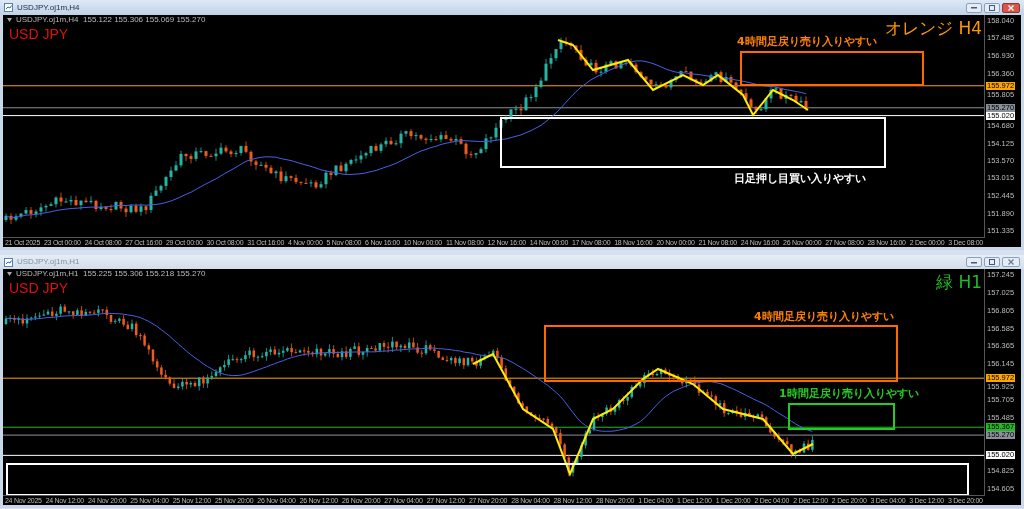 The width and height of the screenshot is (1024, 509). What do you see at coordinates (111, 274) in the screenshot?
I see `chart-info: USDJPY.oj1m,H1 155.225 155.306 155.218 155.270` at bounding box center [111, 274].